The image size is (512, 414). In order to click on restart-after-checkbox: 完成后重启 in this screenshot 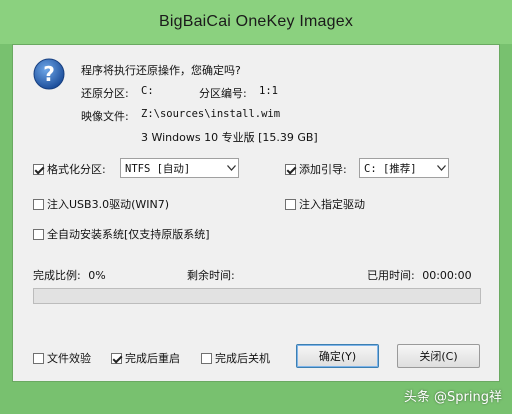, I will do `click(145, 358)`.